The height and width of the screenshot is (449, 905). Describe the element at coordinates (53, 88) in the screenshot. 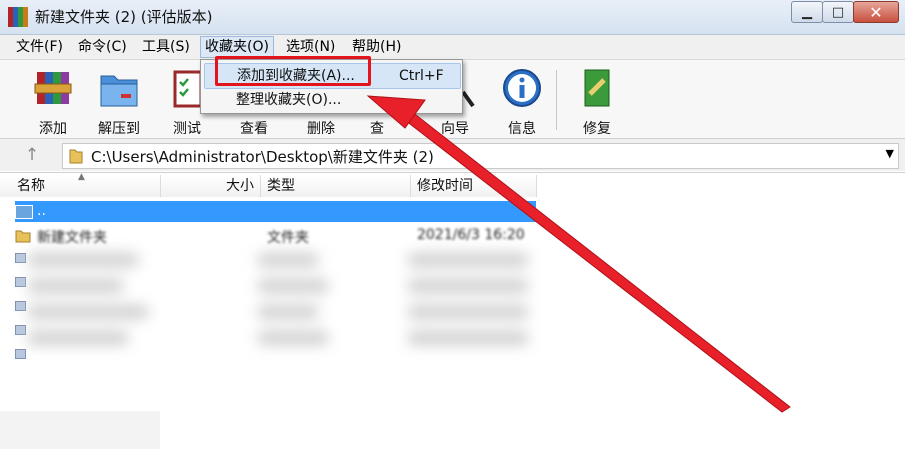

I see `add-archive-icon` at that location.